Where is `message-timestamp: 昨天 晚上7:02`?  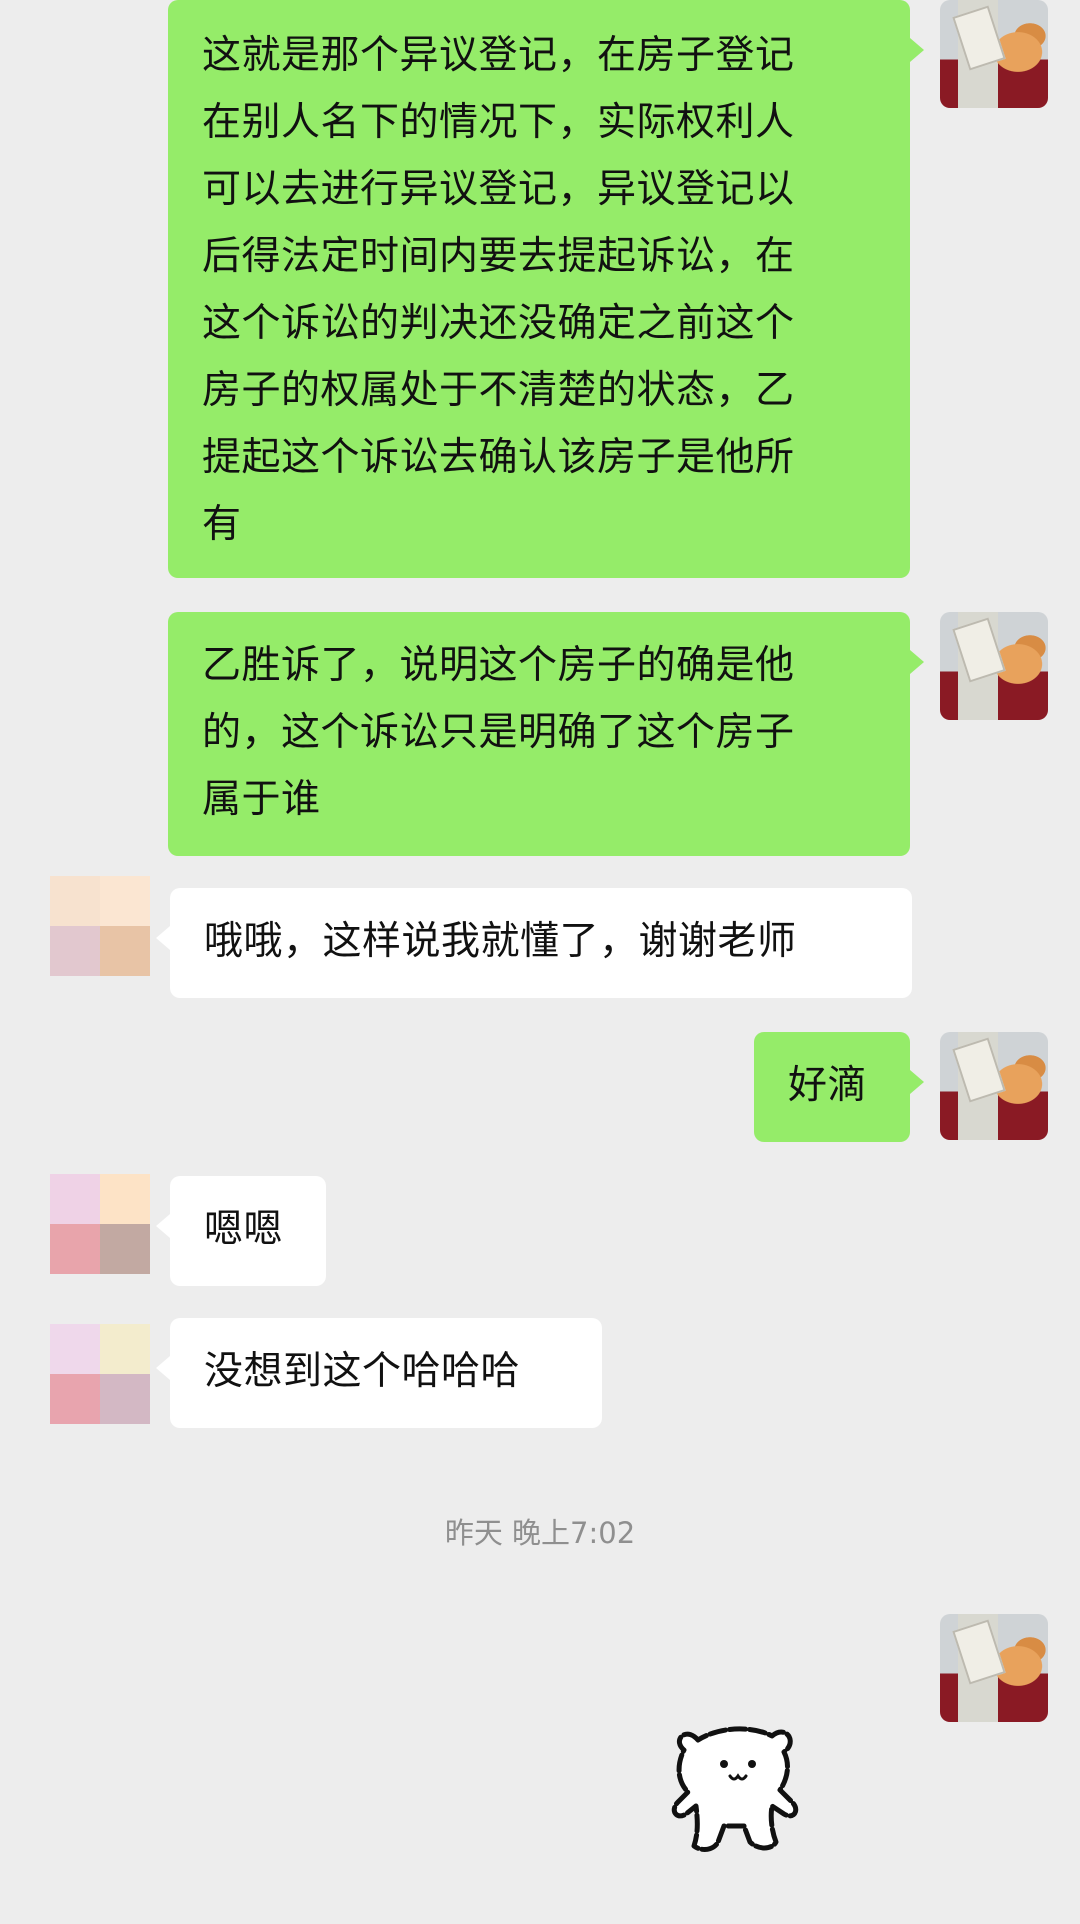 message-timestamp: 昨天 晚上7:02 is located at coordinates (540, 1533).